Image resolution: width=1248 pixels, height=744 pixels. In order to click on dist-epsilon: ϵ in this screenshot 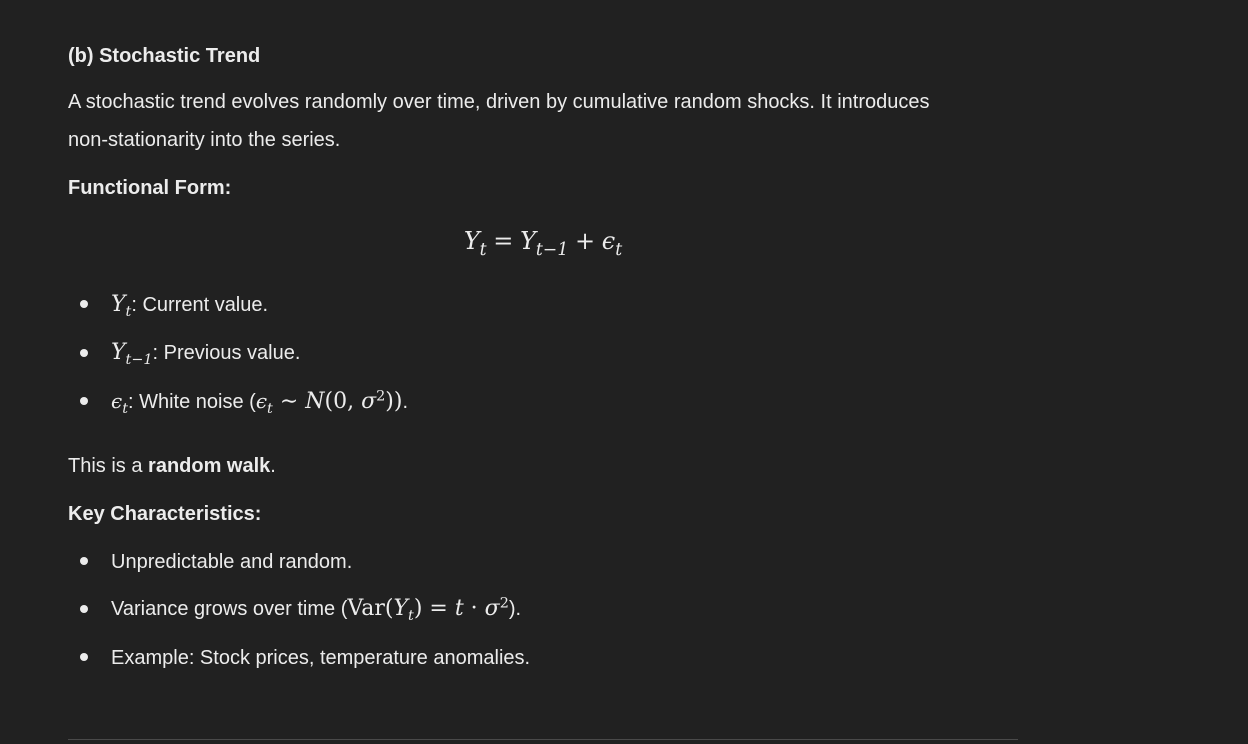, I will do `click(261, 401)`.